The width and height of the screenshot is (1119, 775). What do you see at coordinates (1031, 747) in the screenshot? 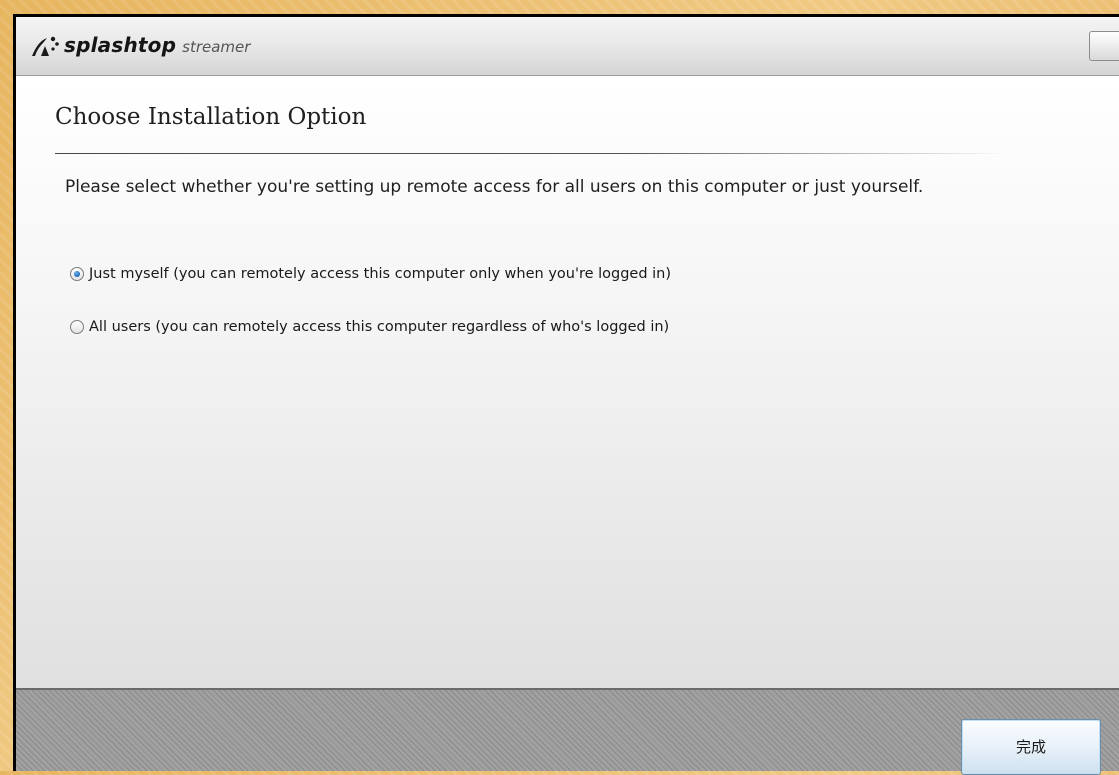
I see `finish-button: 完成` at bounding box center [1031, 747].